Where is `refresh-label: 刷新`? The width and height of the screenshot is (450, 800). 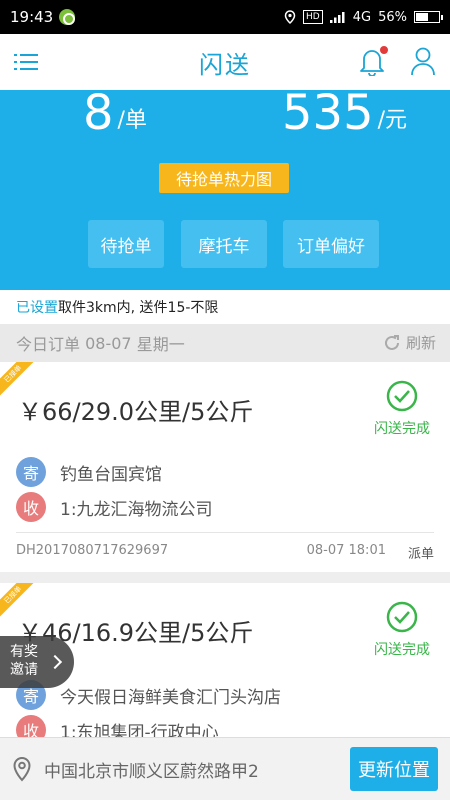 refresh-label: 刷新 is located at coordinates (420, 343).